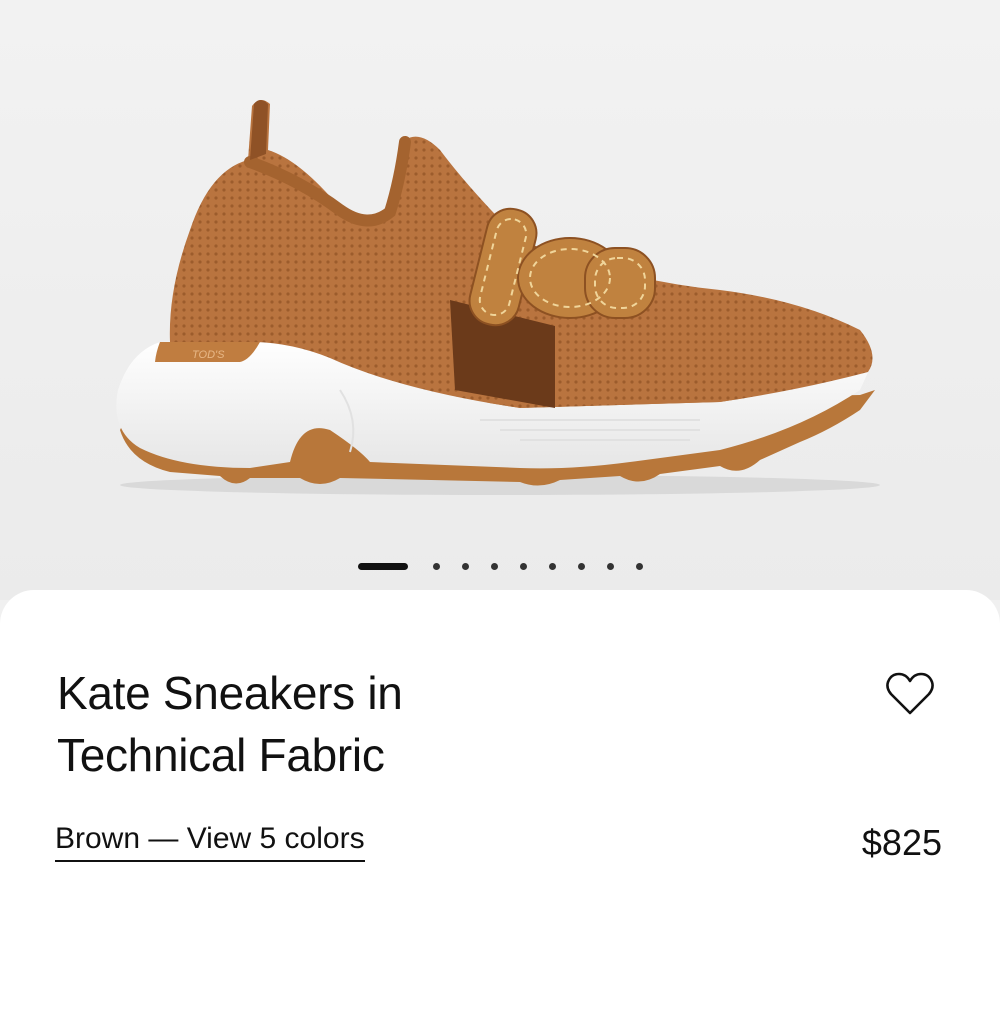 The image size is (1000, 1010). What do you see at coordinates (382, 566) in the screenshot?
I see `pagination-dot-active` at bounding box center [382, 566].